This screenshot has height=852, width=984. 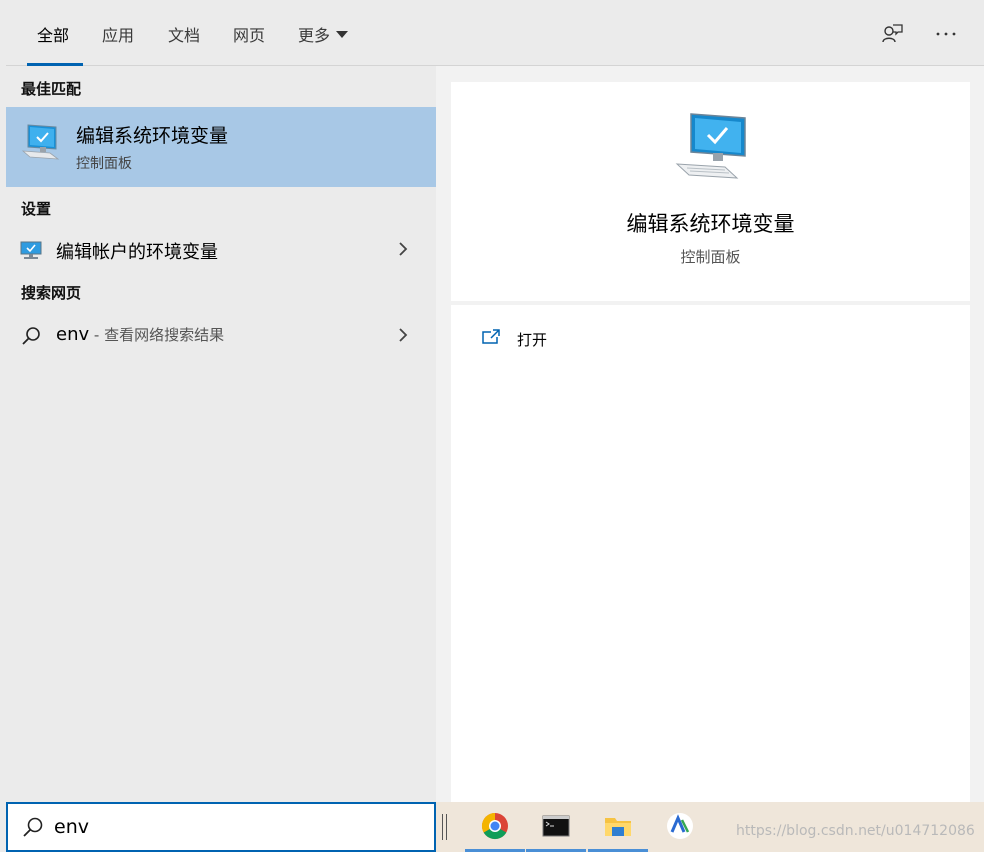 What do you see at coordinates (491, 337) in the screenshot?
I see `open-window-icon` at bounding box center [491, 337].